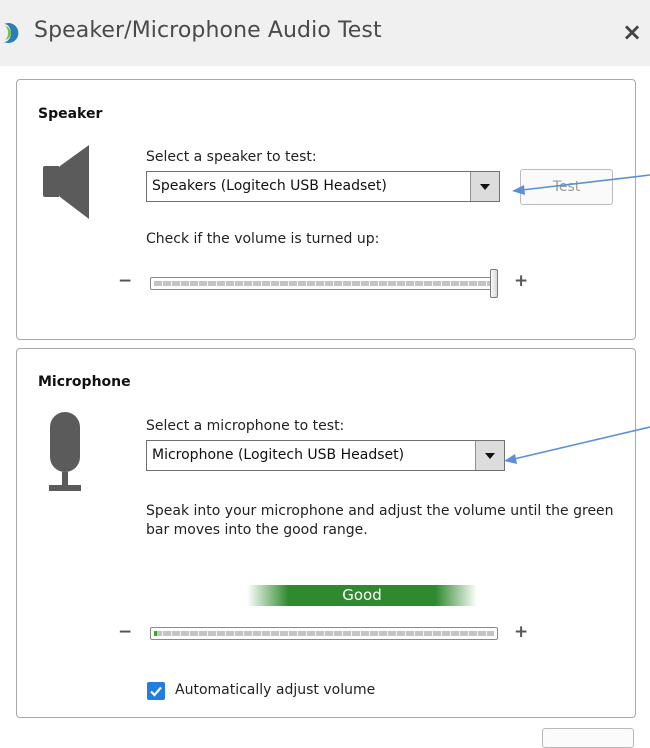 The height and width of the screenshot is (748, 650). What do you see at coordinates (231, 157) in the screenshot?
I see `speaker-select-label: Select a speaker to test:` at bounding box center [231, 157].